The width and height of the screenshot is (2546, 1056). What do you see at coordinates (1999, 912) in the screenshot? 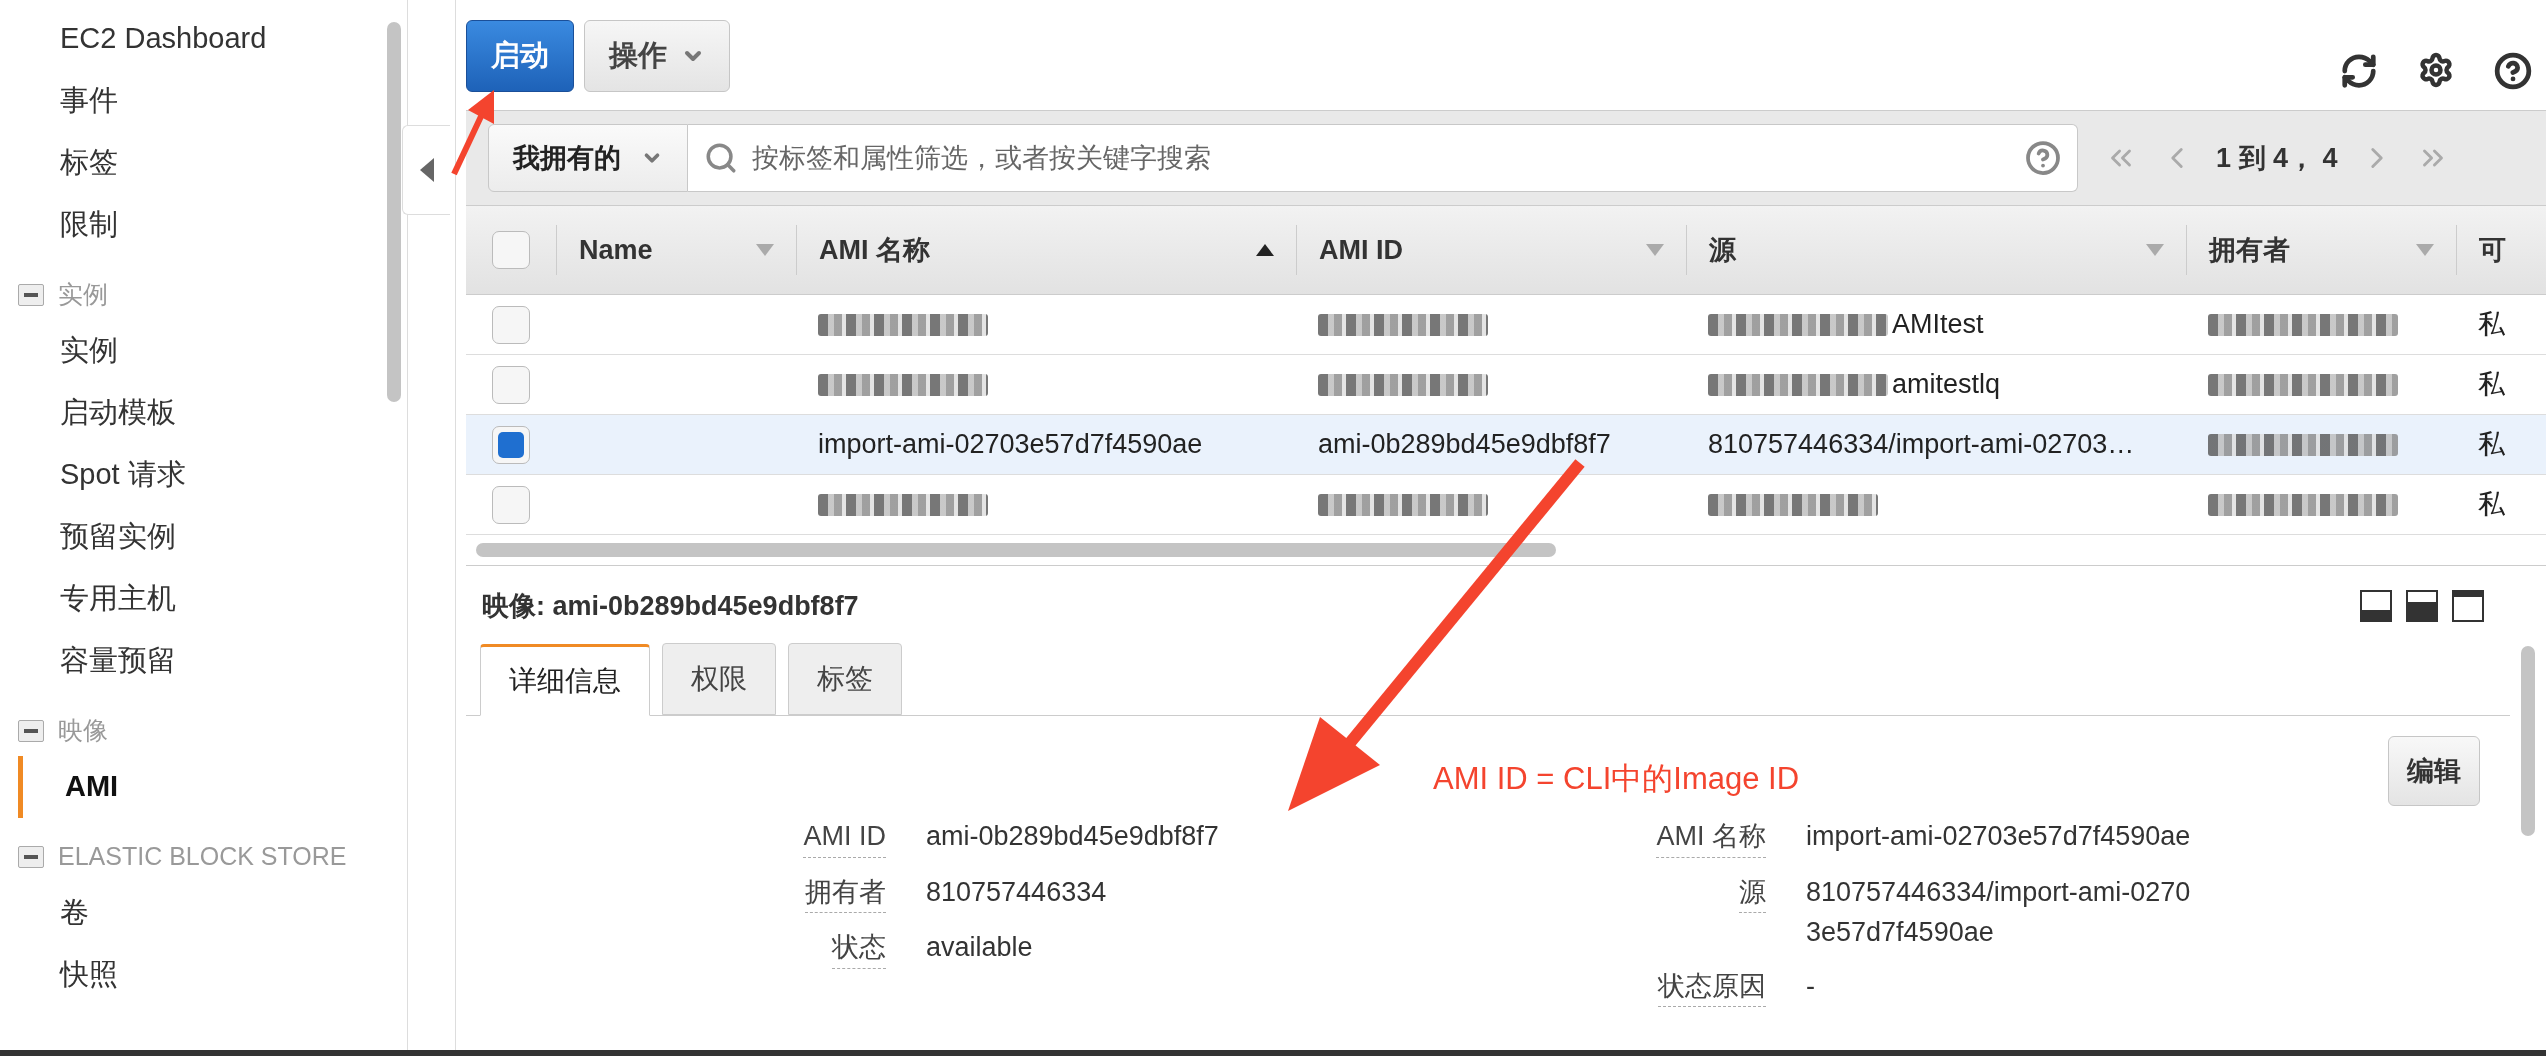
I see `field-value: 810757446334/import-ami-02703e57d7f4590ae` at bounding box center [1999, 912].